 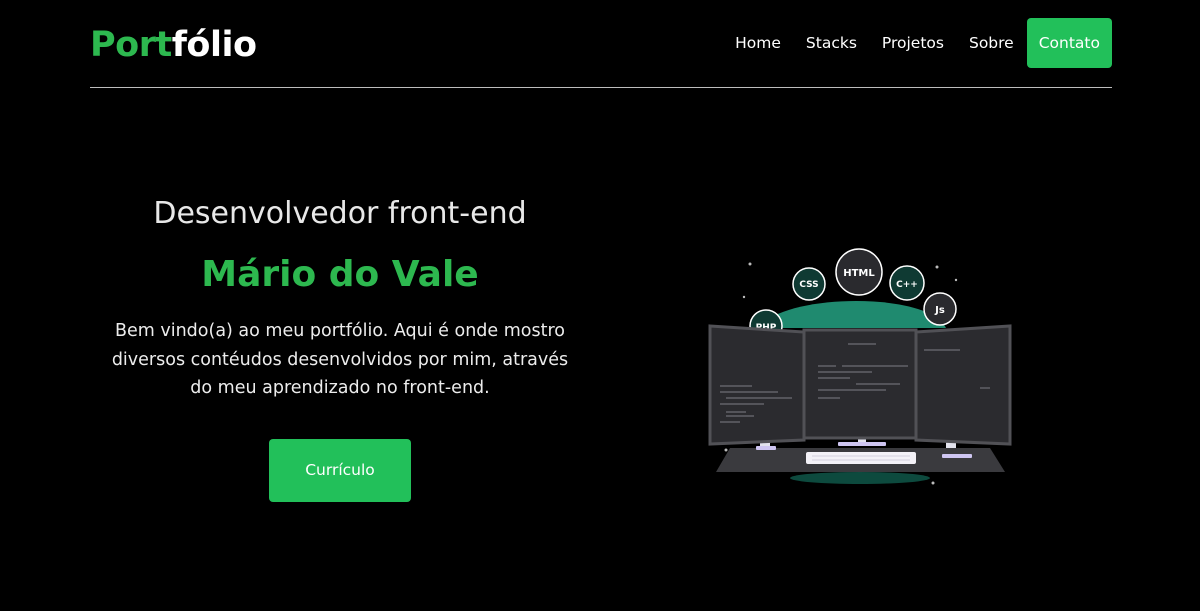 What do you see at coordinates (214, 45) in the screenshot?
I see `logo-rest: fólio` at bounding box center [214, 45].